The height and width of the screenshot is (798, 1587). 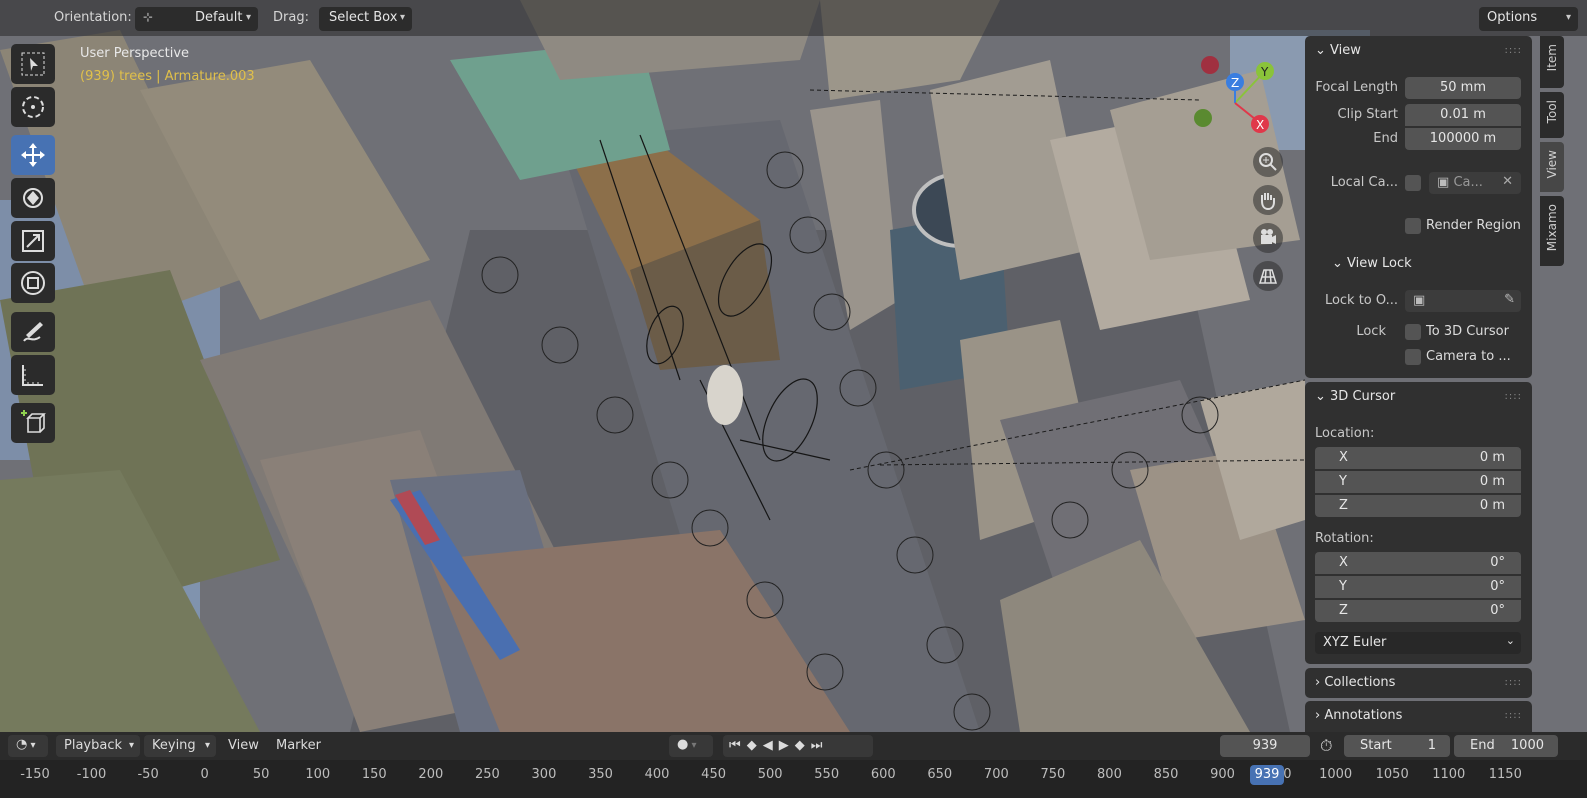 What do you see at coordinates (803, 745) in the screenshot?
I see `next-keyframe-icon: ◆` at bounding box center [803, 745].